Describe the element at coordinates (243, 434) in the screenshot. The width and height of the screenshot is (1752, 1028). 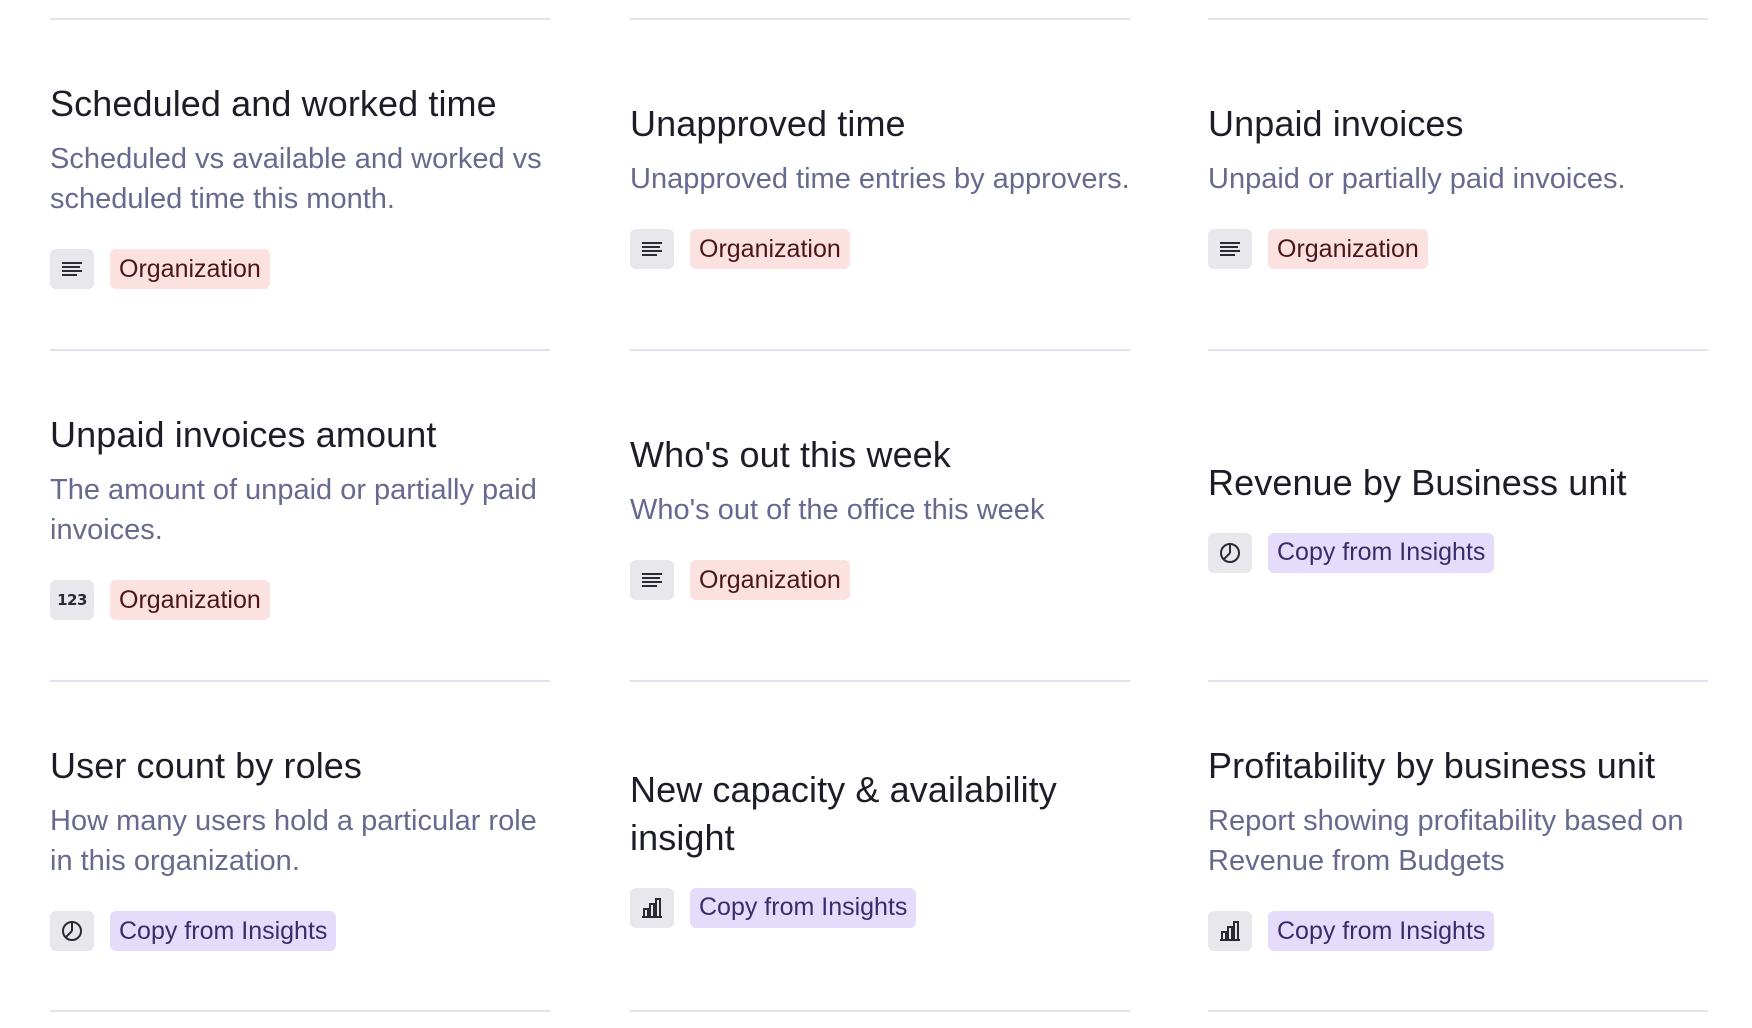
I see `card-title: Unpaid invoices amount` at that location.